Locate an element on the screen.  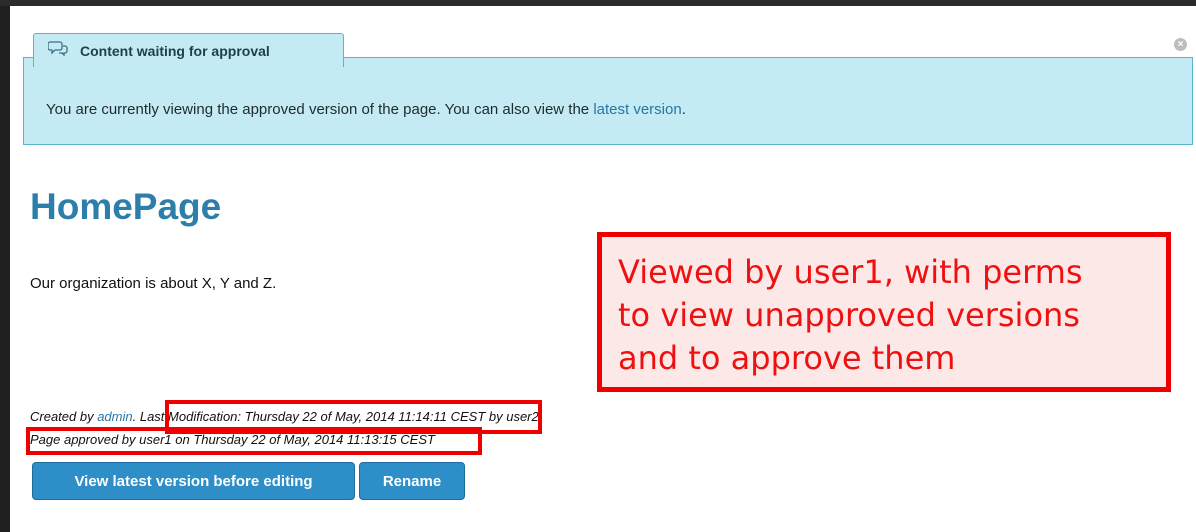
close-icon: × is located at coordinates (1180, 44).